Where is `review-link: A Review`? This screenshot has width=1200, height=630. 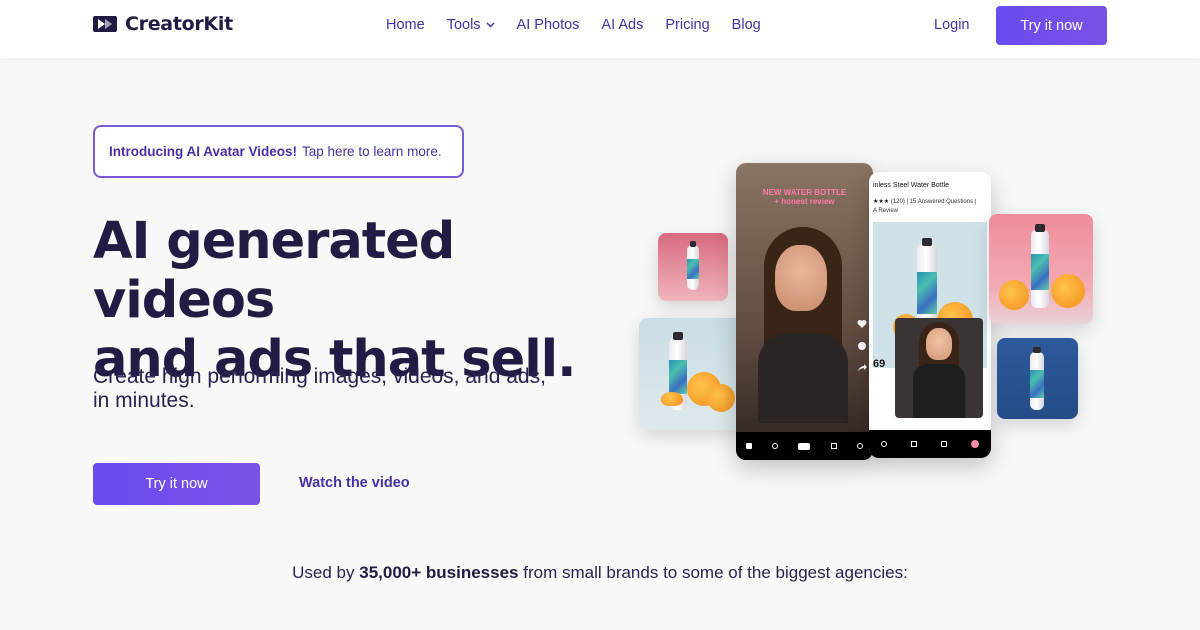
review-link: A Review is located at coordinates (886, 211).